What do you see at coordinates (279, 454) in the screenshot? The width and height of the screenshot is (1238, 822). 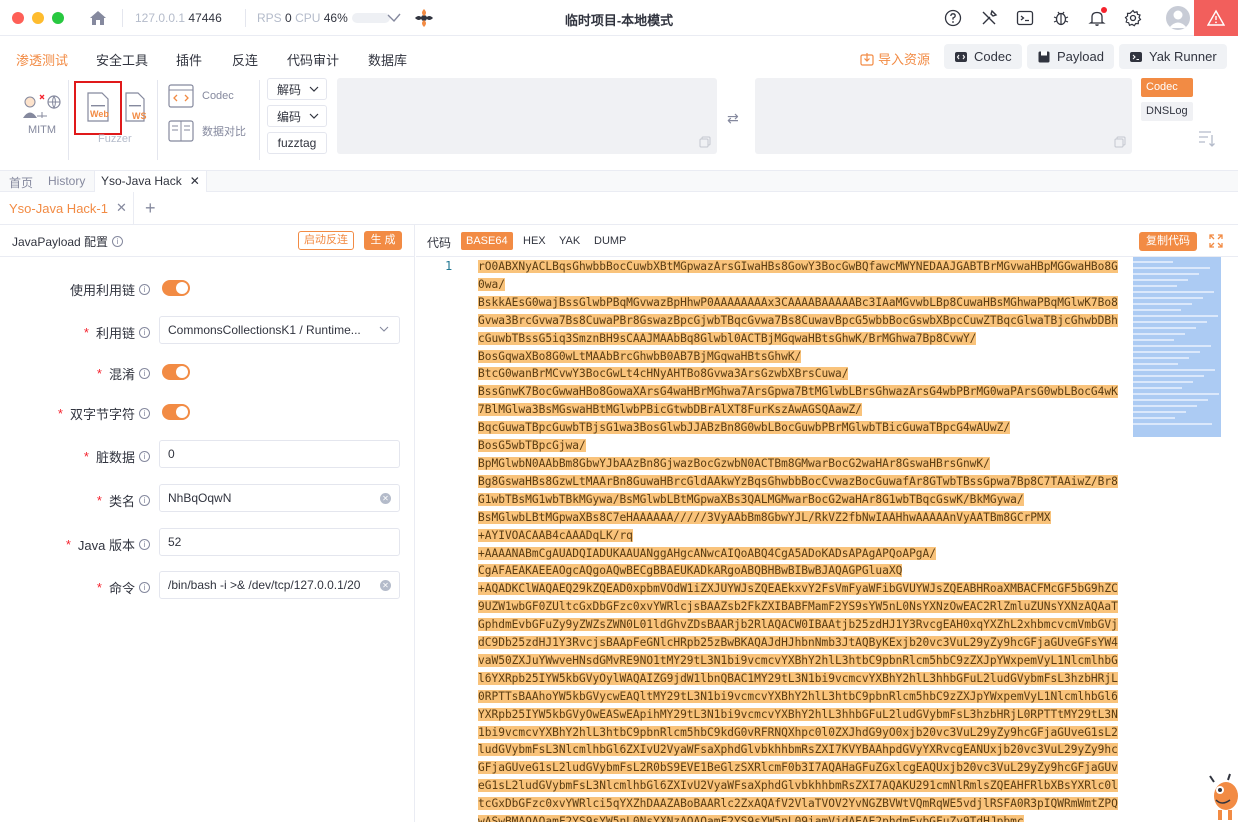 I see `dirty-data-input: 0` at bounding box center [279, 454].